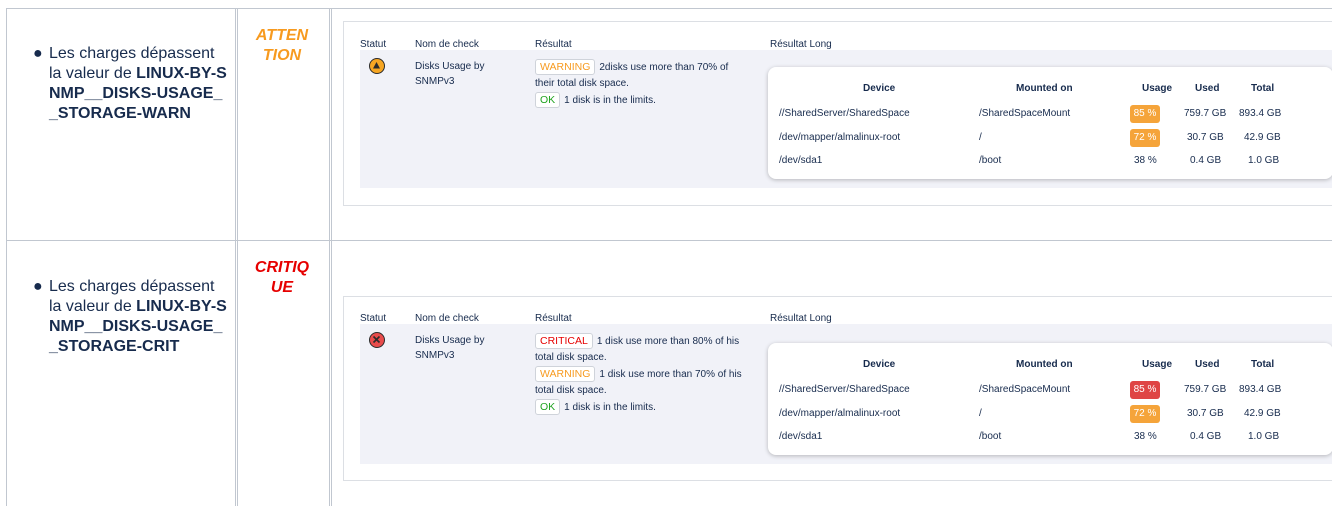 The width and height of the screenshot is (1332, 506). Describe the element at coordinates (669, 8) in the screenshot. I see `table-top-border` at that location.